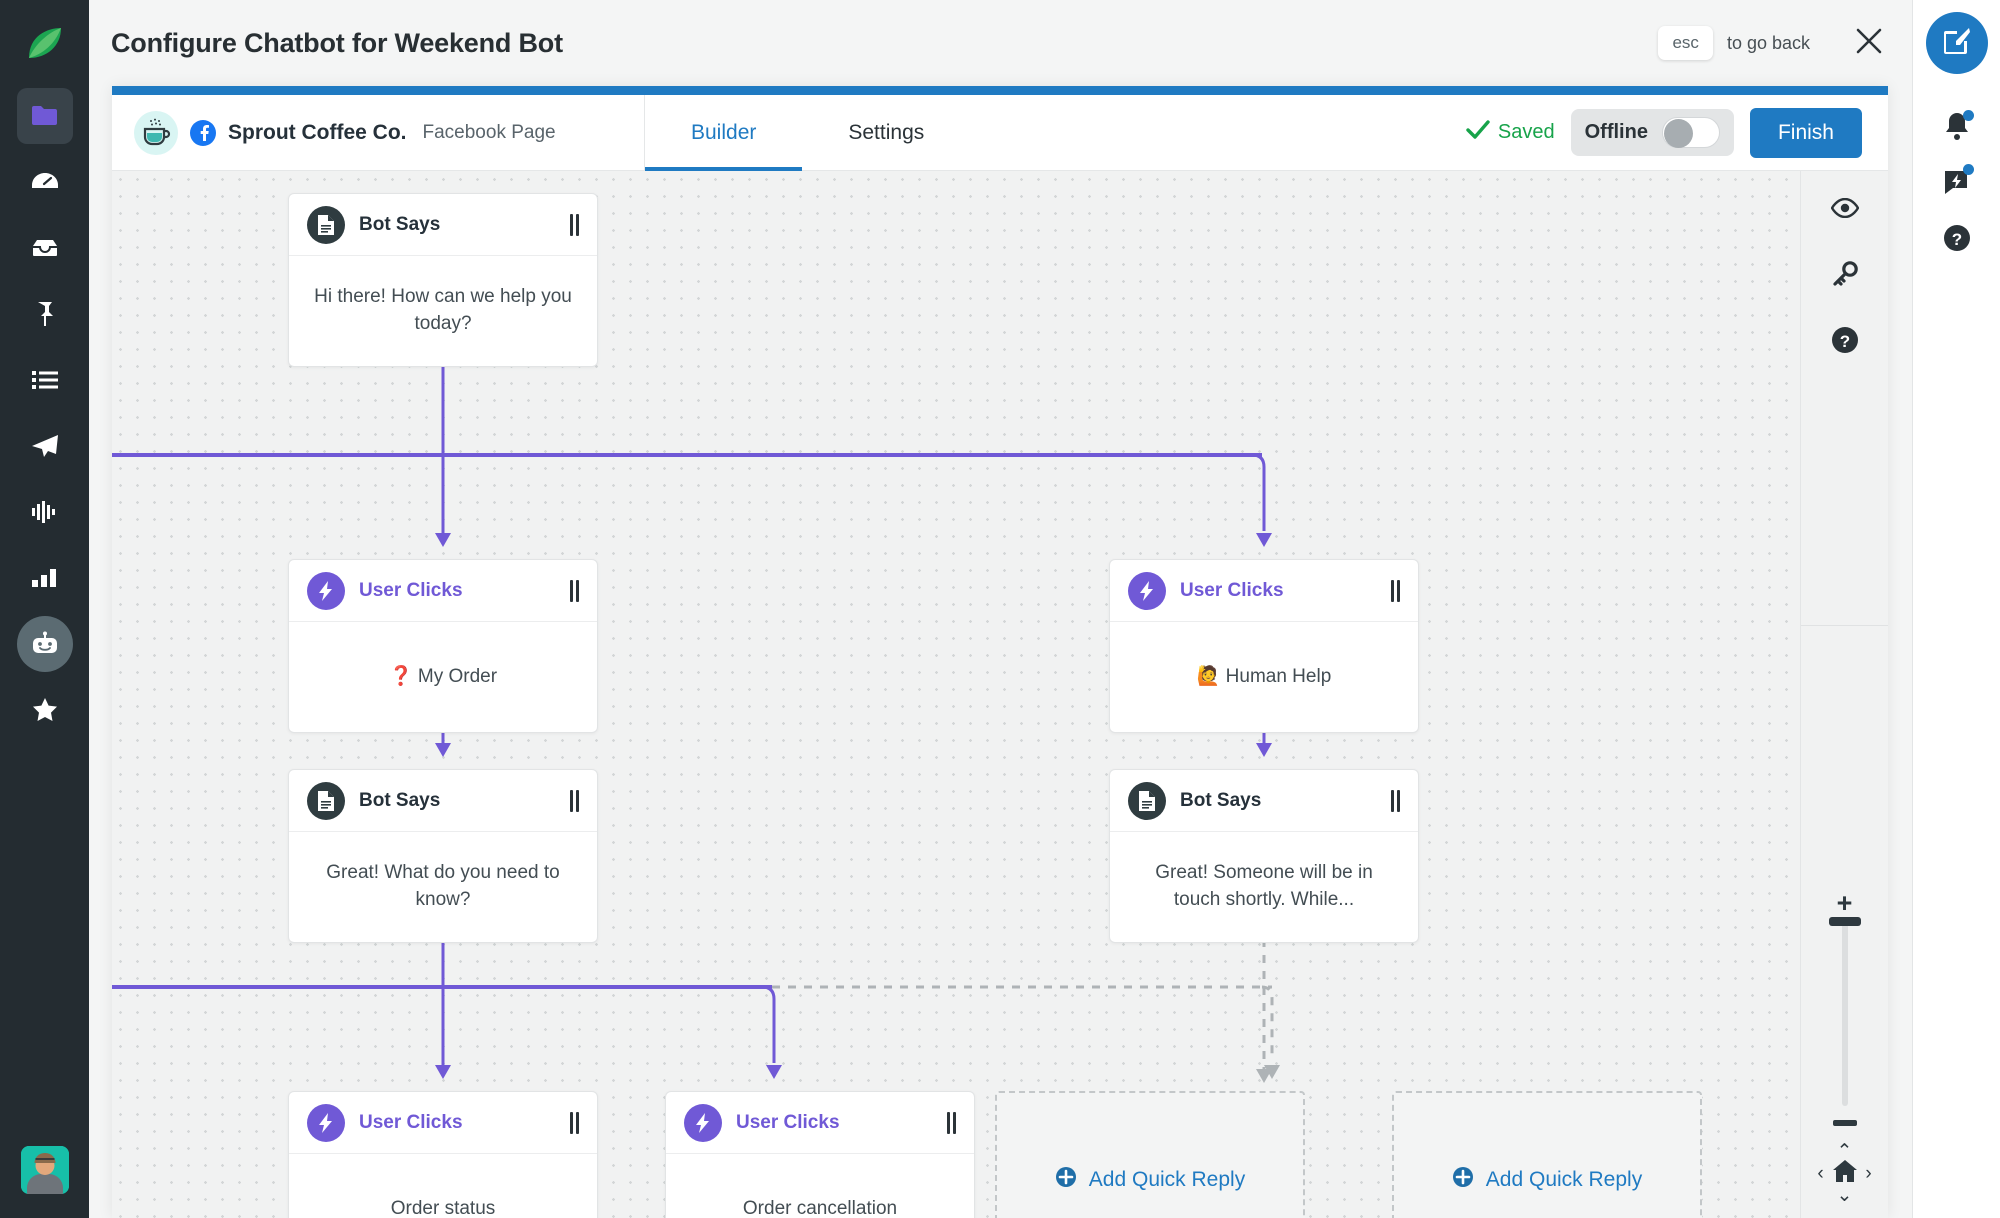 The height and width of the screenshot is (1218, 2000). What do you see at coordinates (443, 310) in the screenshot?
I see `node-body: Hi there! How can we help you today?` at bounding box center [443, 310].